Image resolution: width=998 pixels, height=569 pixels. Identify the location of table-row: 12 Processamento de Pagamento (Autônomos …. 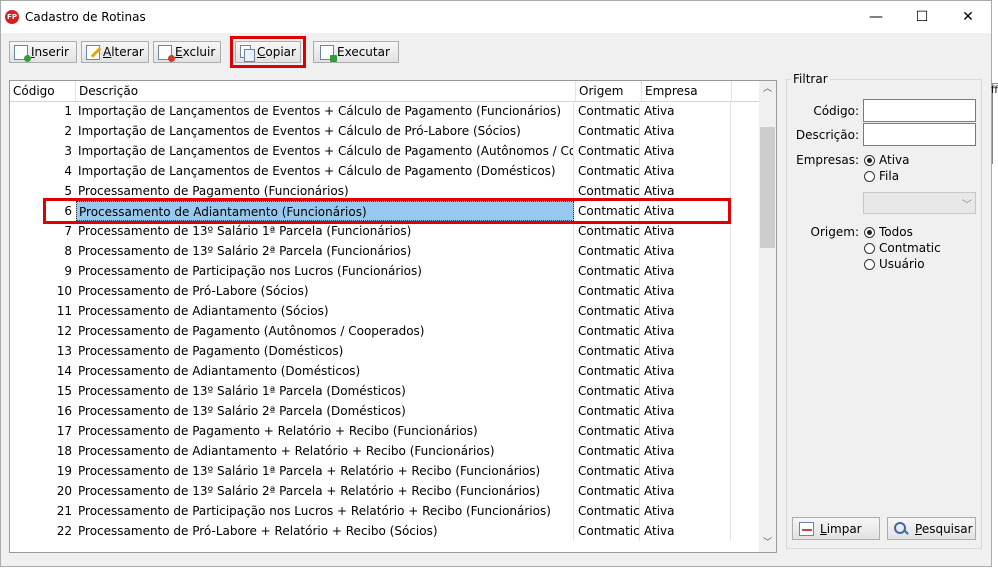
(370, 331).